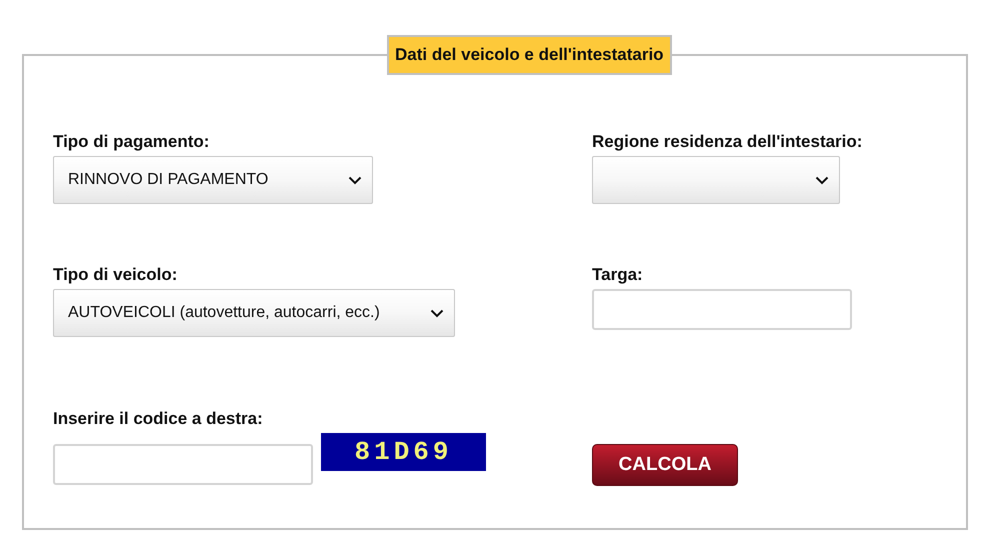 The image size is (987, 552). What do you see at coordinates (254, 313) in the screenshot?
I see `dropdown: AUTOVEICOLI (autovetture, autocarri, ecc.)` at bounding box center [254, 313].